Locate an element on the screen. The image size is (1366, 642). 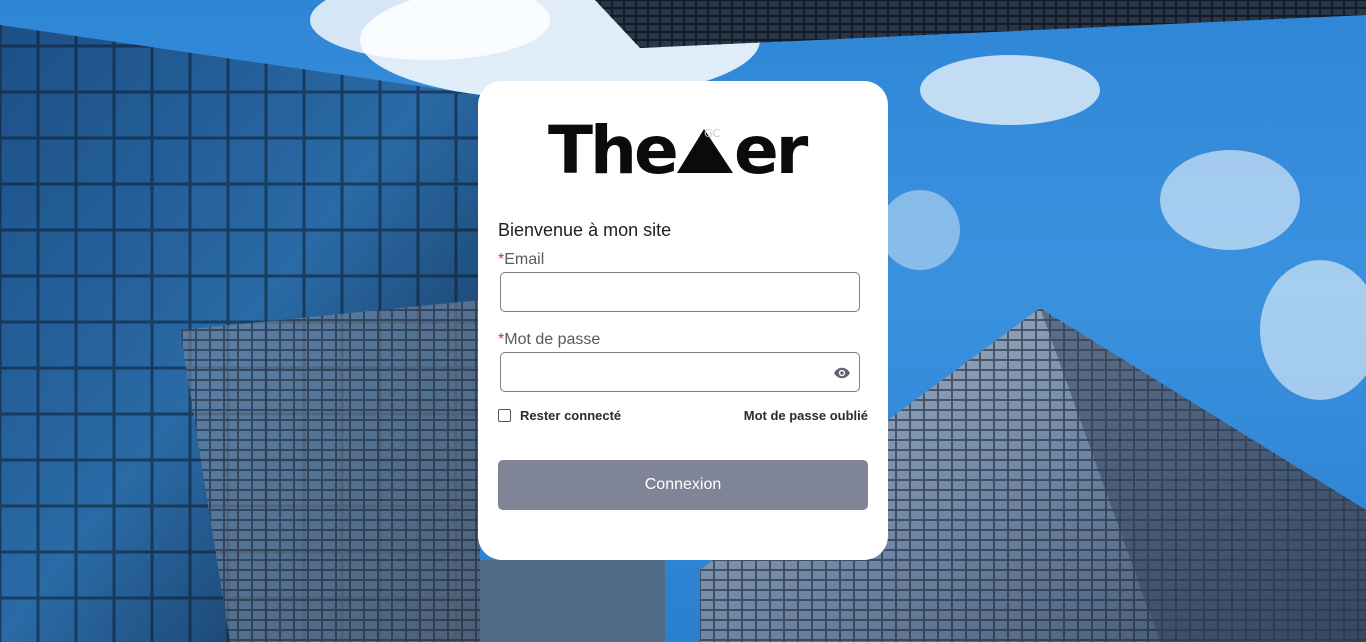
password-field is located at coordinates (680, 372).